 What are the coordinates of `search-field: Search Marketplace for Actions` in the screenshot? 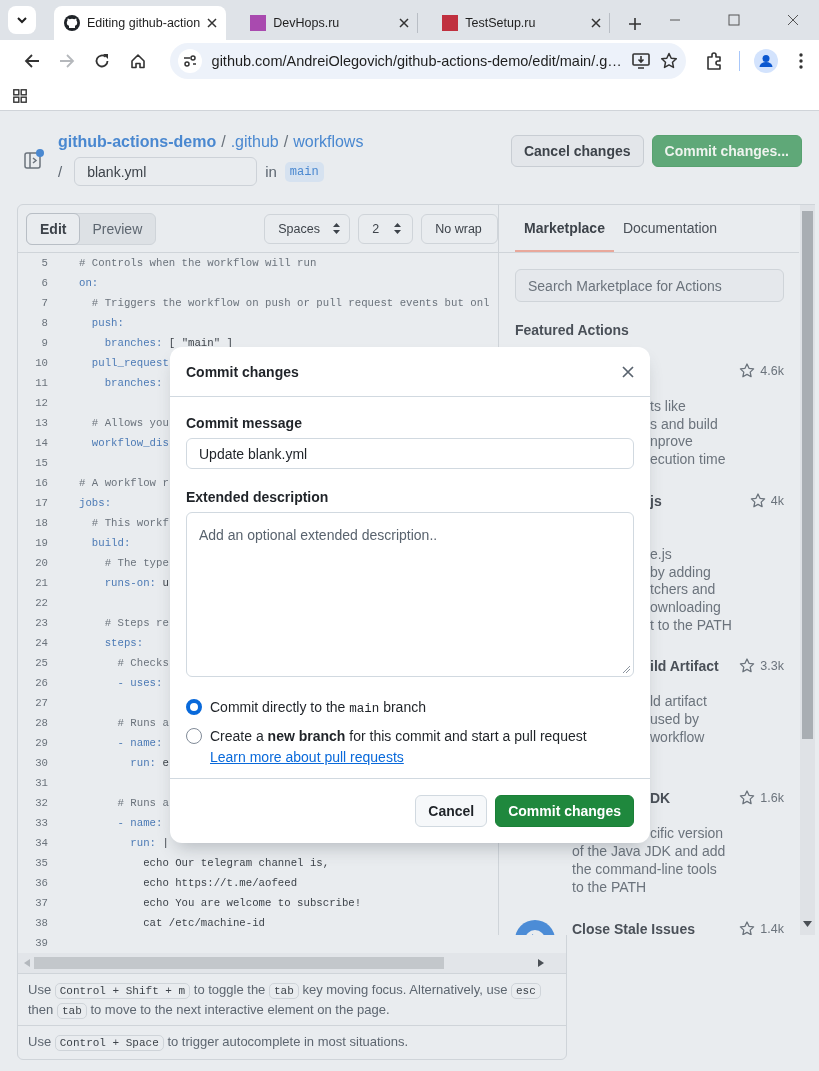 It's located at (649, 285).